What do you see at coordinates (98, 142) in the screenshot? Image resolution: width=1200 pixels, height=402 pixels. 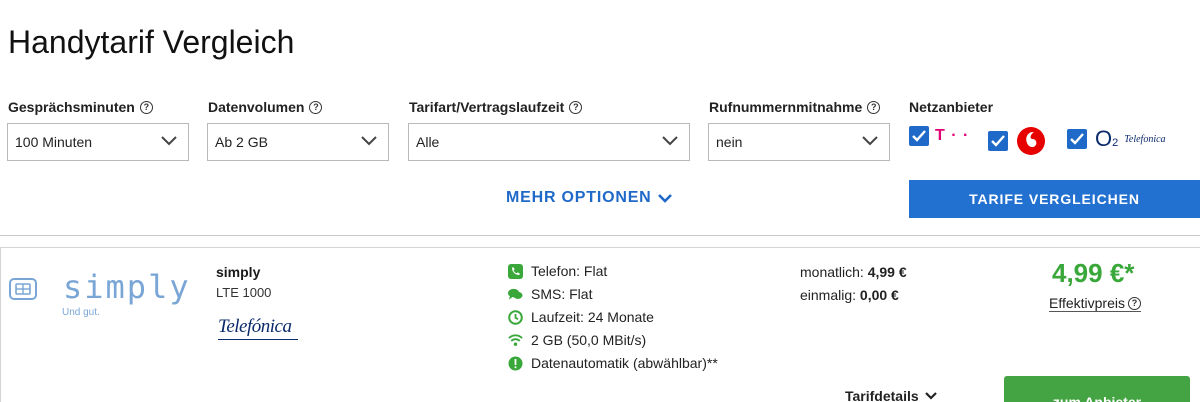 I see `minutes-select: 100 Minuten` at bounding box center [98, 142].